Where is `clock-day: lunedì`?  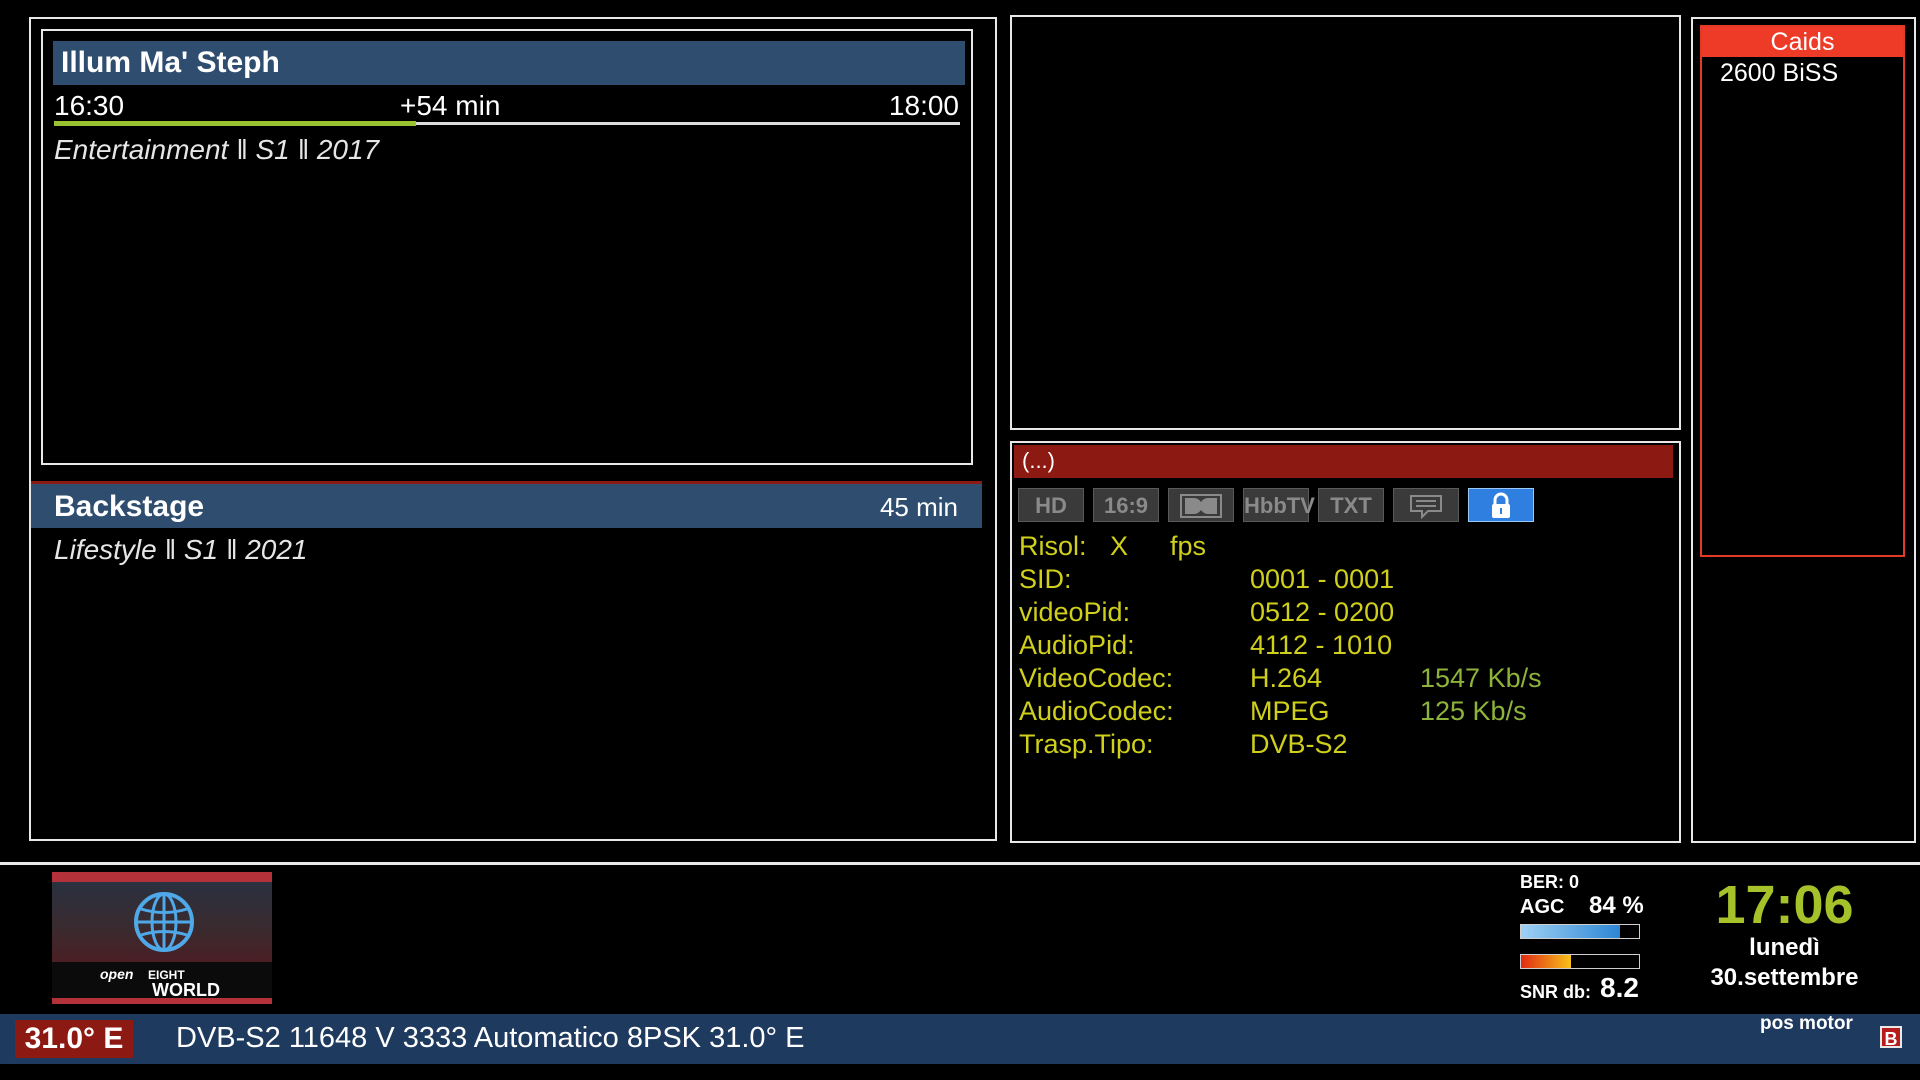
clock-day: lunedì is located at coordinates (1784, 947).